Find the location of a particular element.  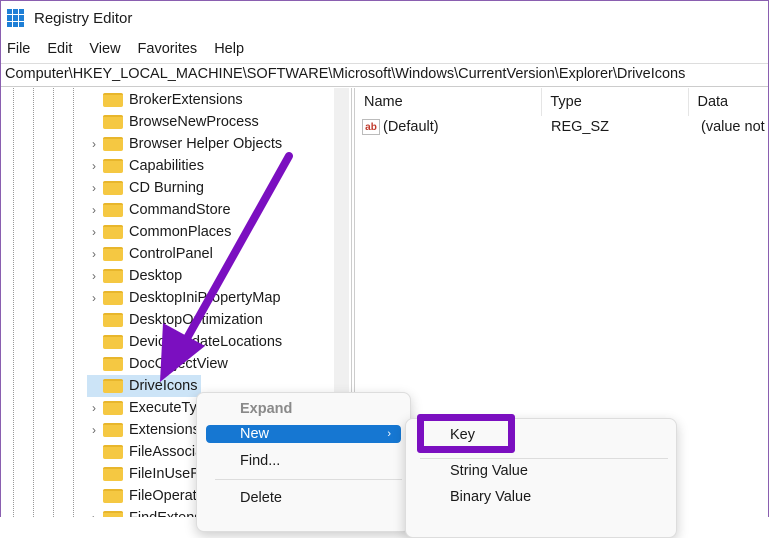

tree-item-label: FindExtens is located at coordinates (167, 513).